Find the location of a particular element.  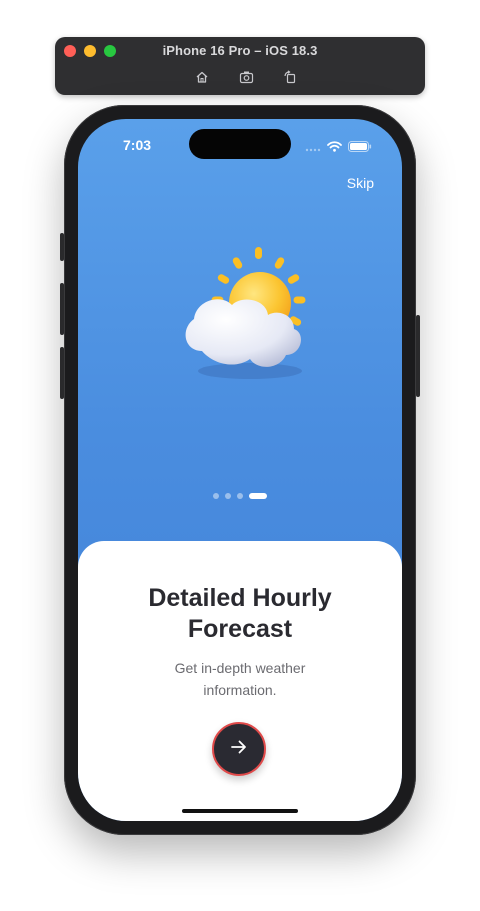

dynamic-island is located at coordinates (240, 144).